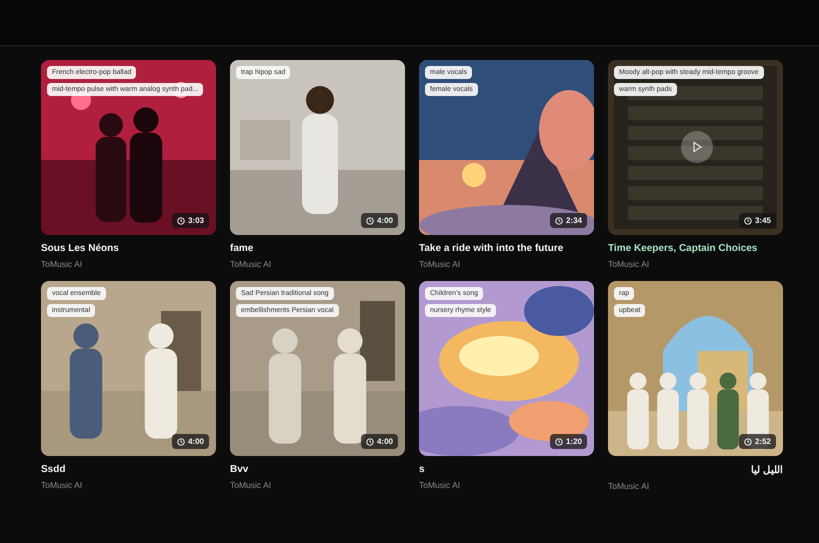  Describe the element at coordinates (506, 469) in the screenshot. I see `song-title: s` at that location.